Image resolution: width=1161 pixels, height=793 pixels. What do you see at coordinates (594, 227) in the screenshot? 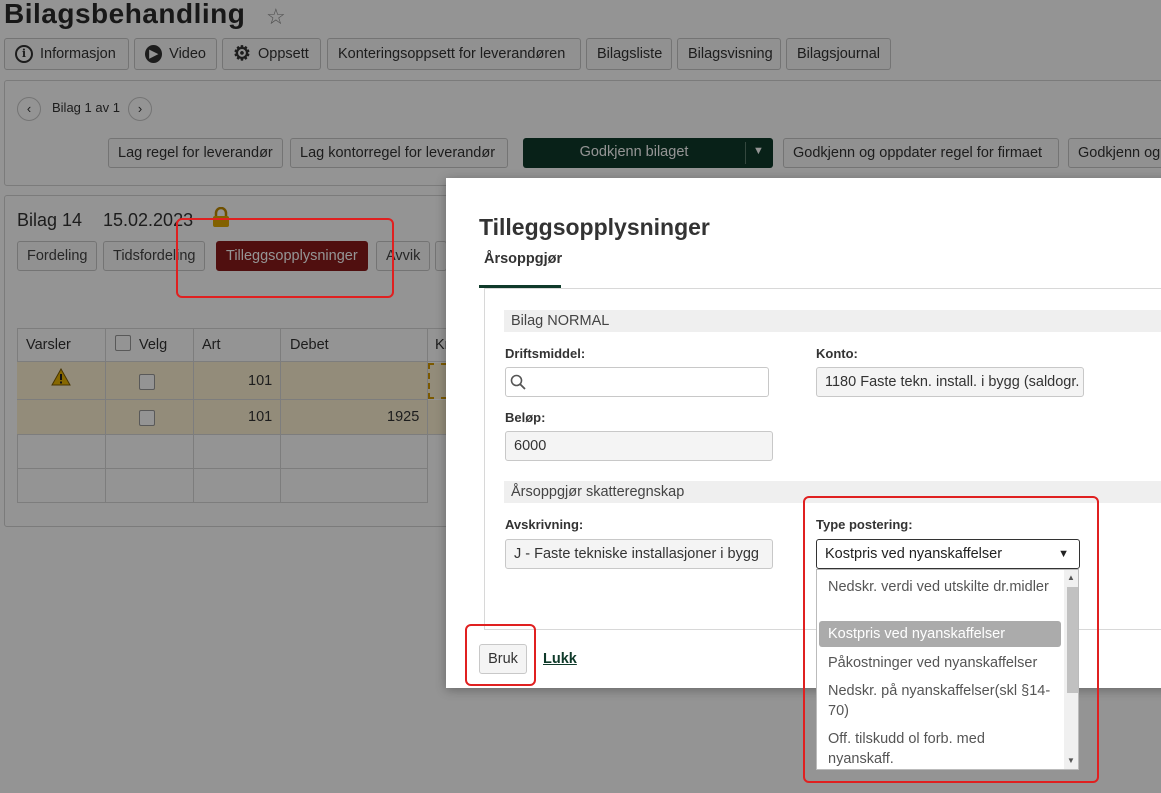
I see `dialog-title: Tilleggsopplysninger` at bounding box center [594, 227].